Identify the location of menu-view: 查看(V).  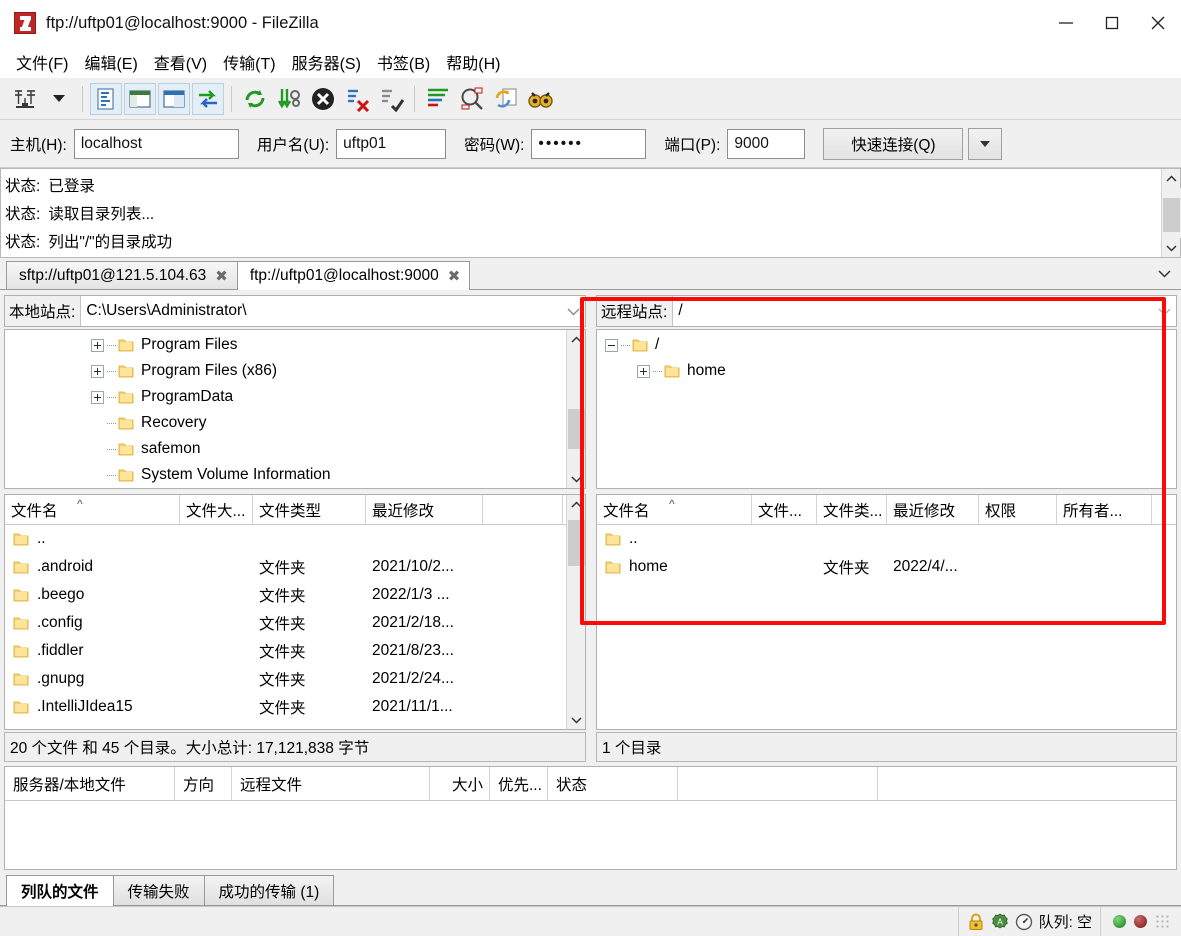
(180, 62).